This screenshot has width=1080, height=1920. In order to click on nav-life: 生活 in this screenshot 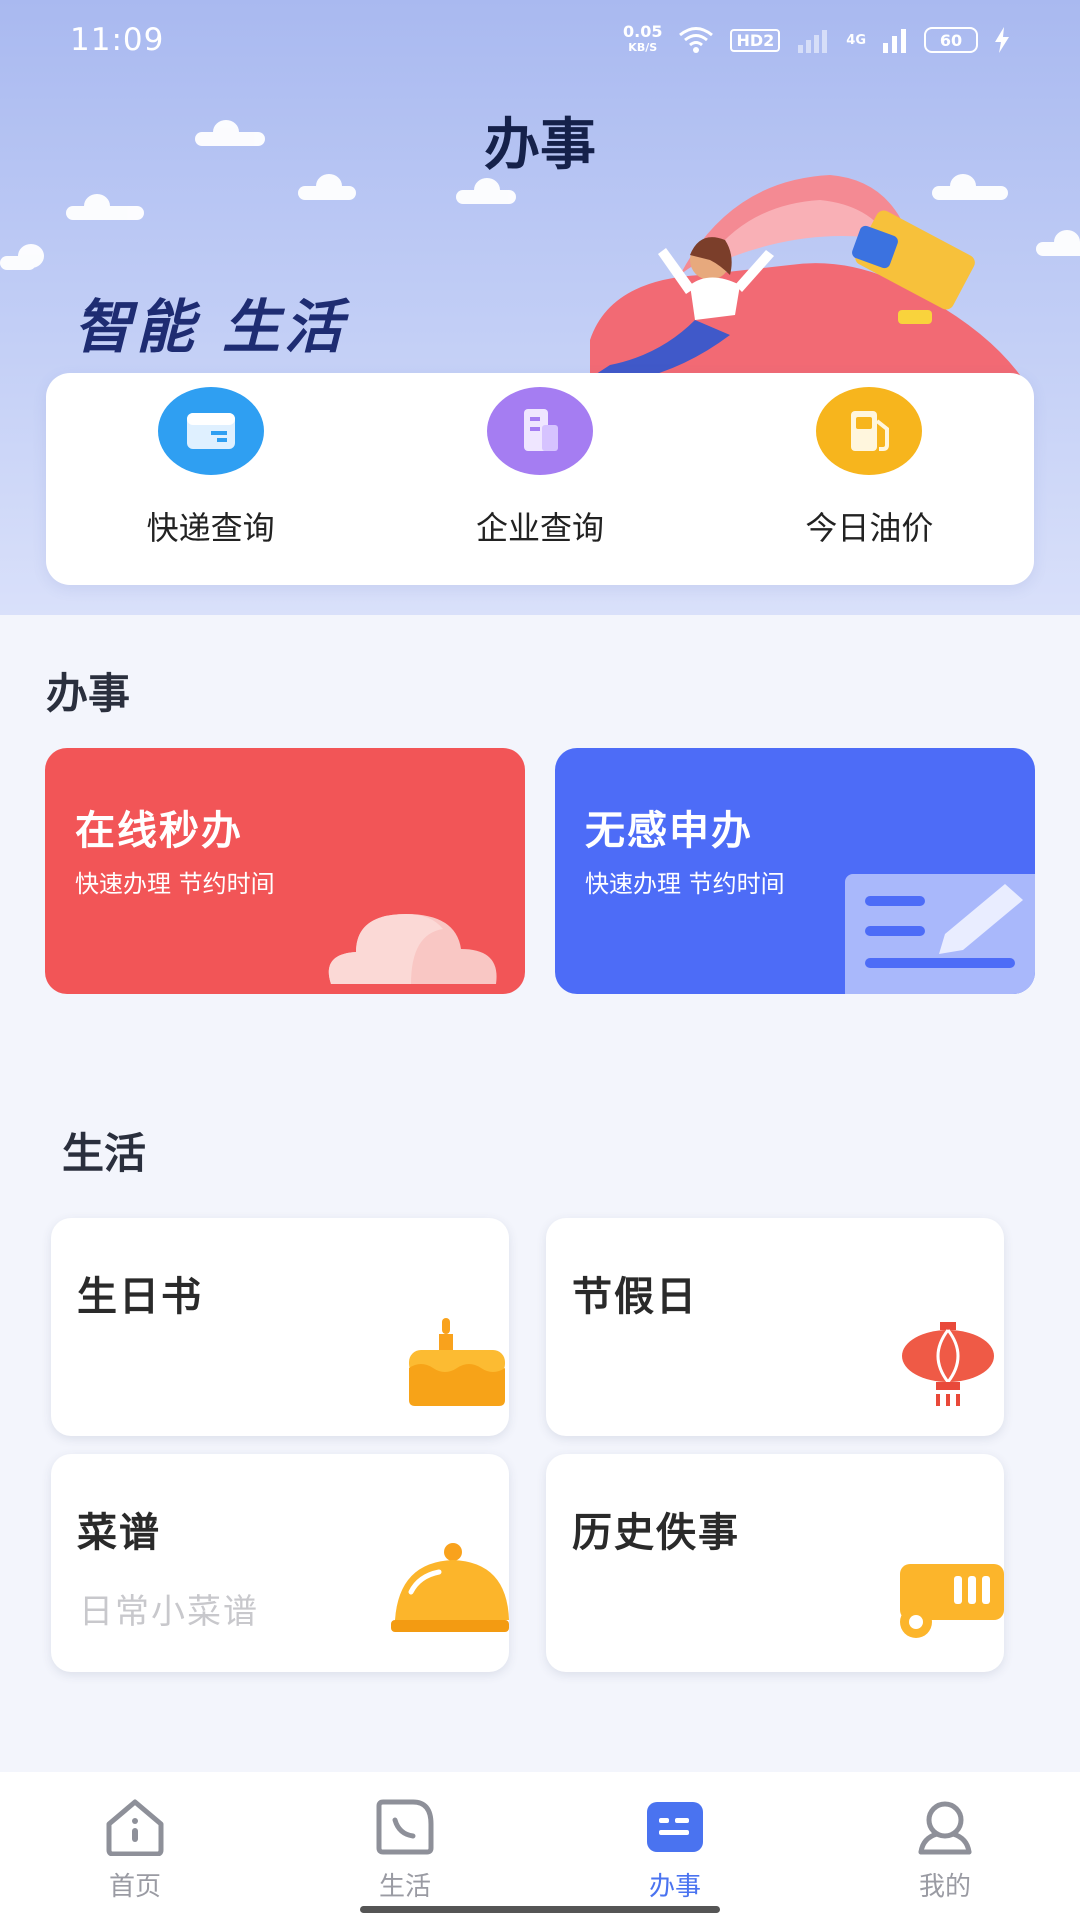, I will do `click(405, 1846)`.